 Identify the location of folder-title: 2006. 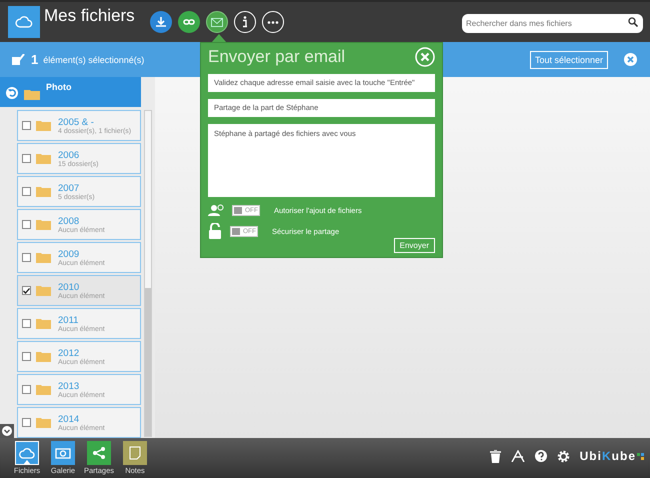
(69, 155).